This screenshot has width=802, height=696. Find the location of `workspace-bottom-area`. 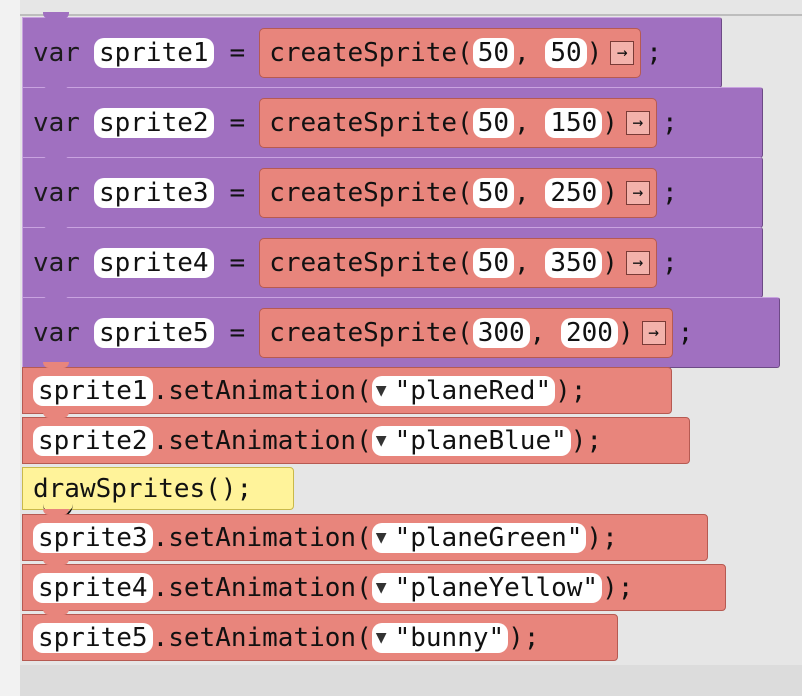

workspace-bottom-area is located at coordinates (411, 680).